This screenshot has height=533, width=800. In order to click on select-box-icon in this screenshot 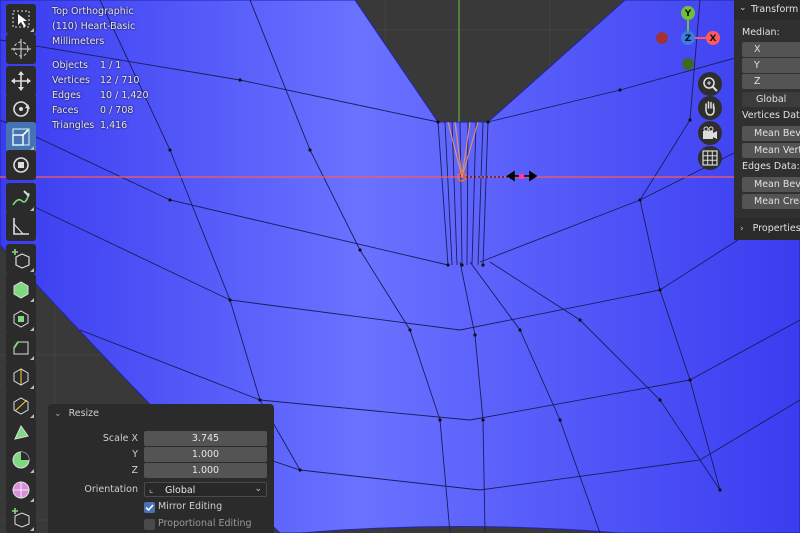, I will do `click(21, 19)`.